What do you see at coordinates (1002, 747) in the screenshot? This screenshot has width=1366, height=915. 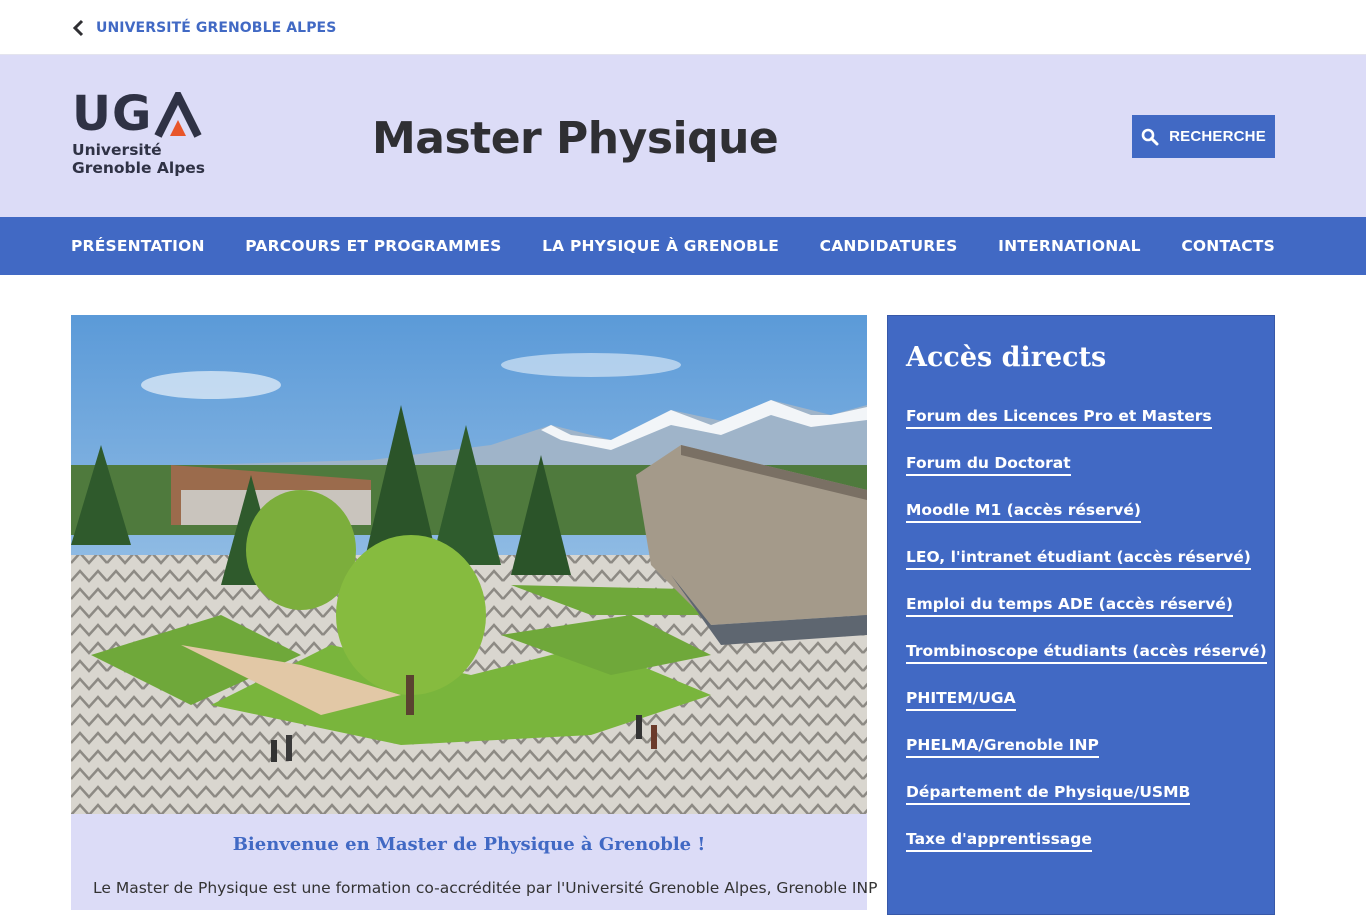 I see `link-phelma: PHELMA/Grenoble INP` at bounding box center [1002, 747].